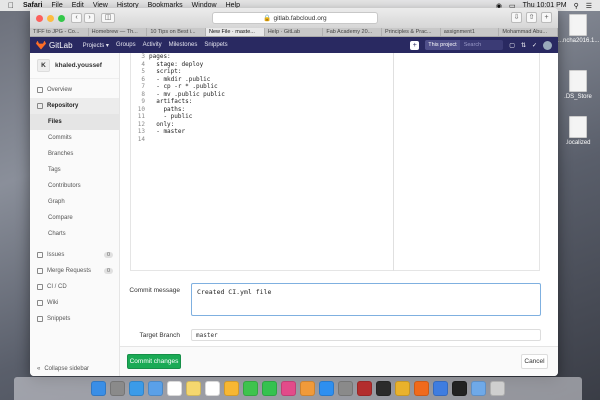 The height and width of the screenshot is (400, 600). I want to click on dock-filezilla-icon, so click(364, 388).